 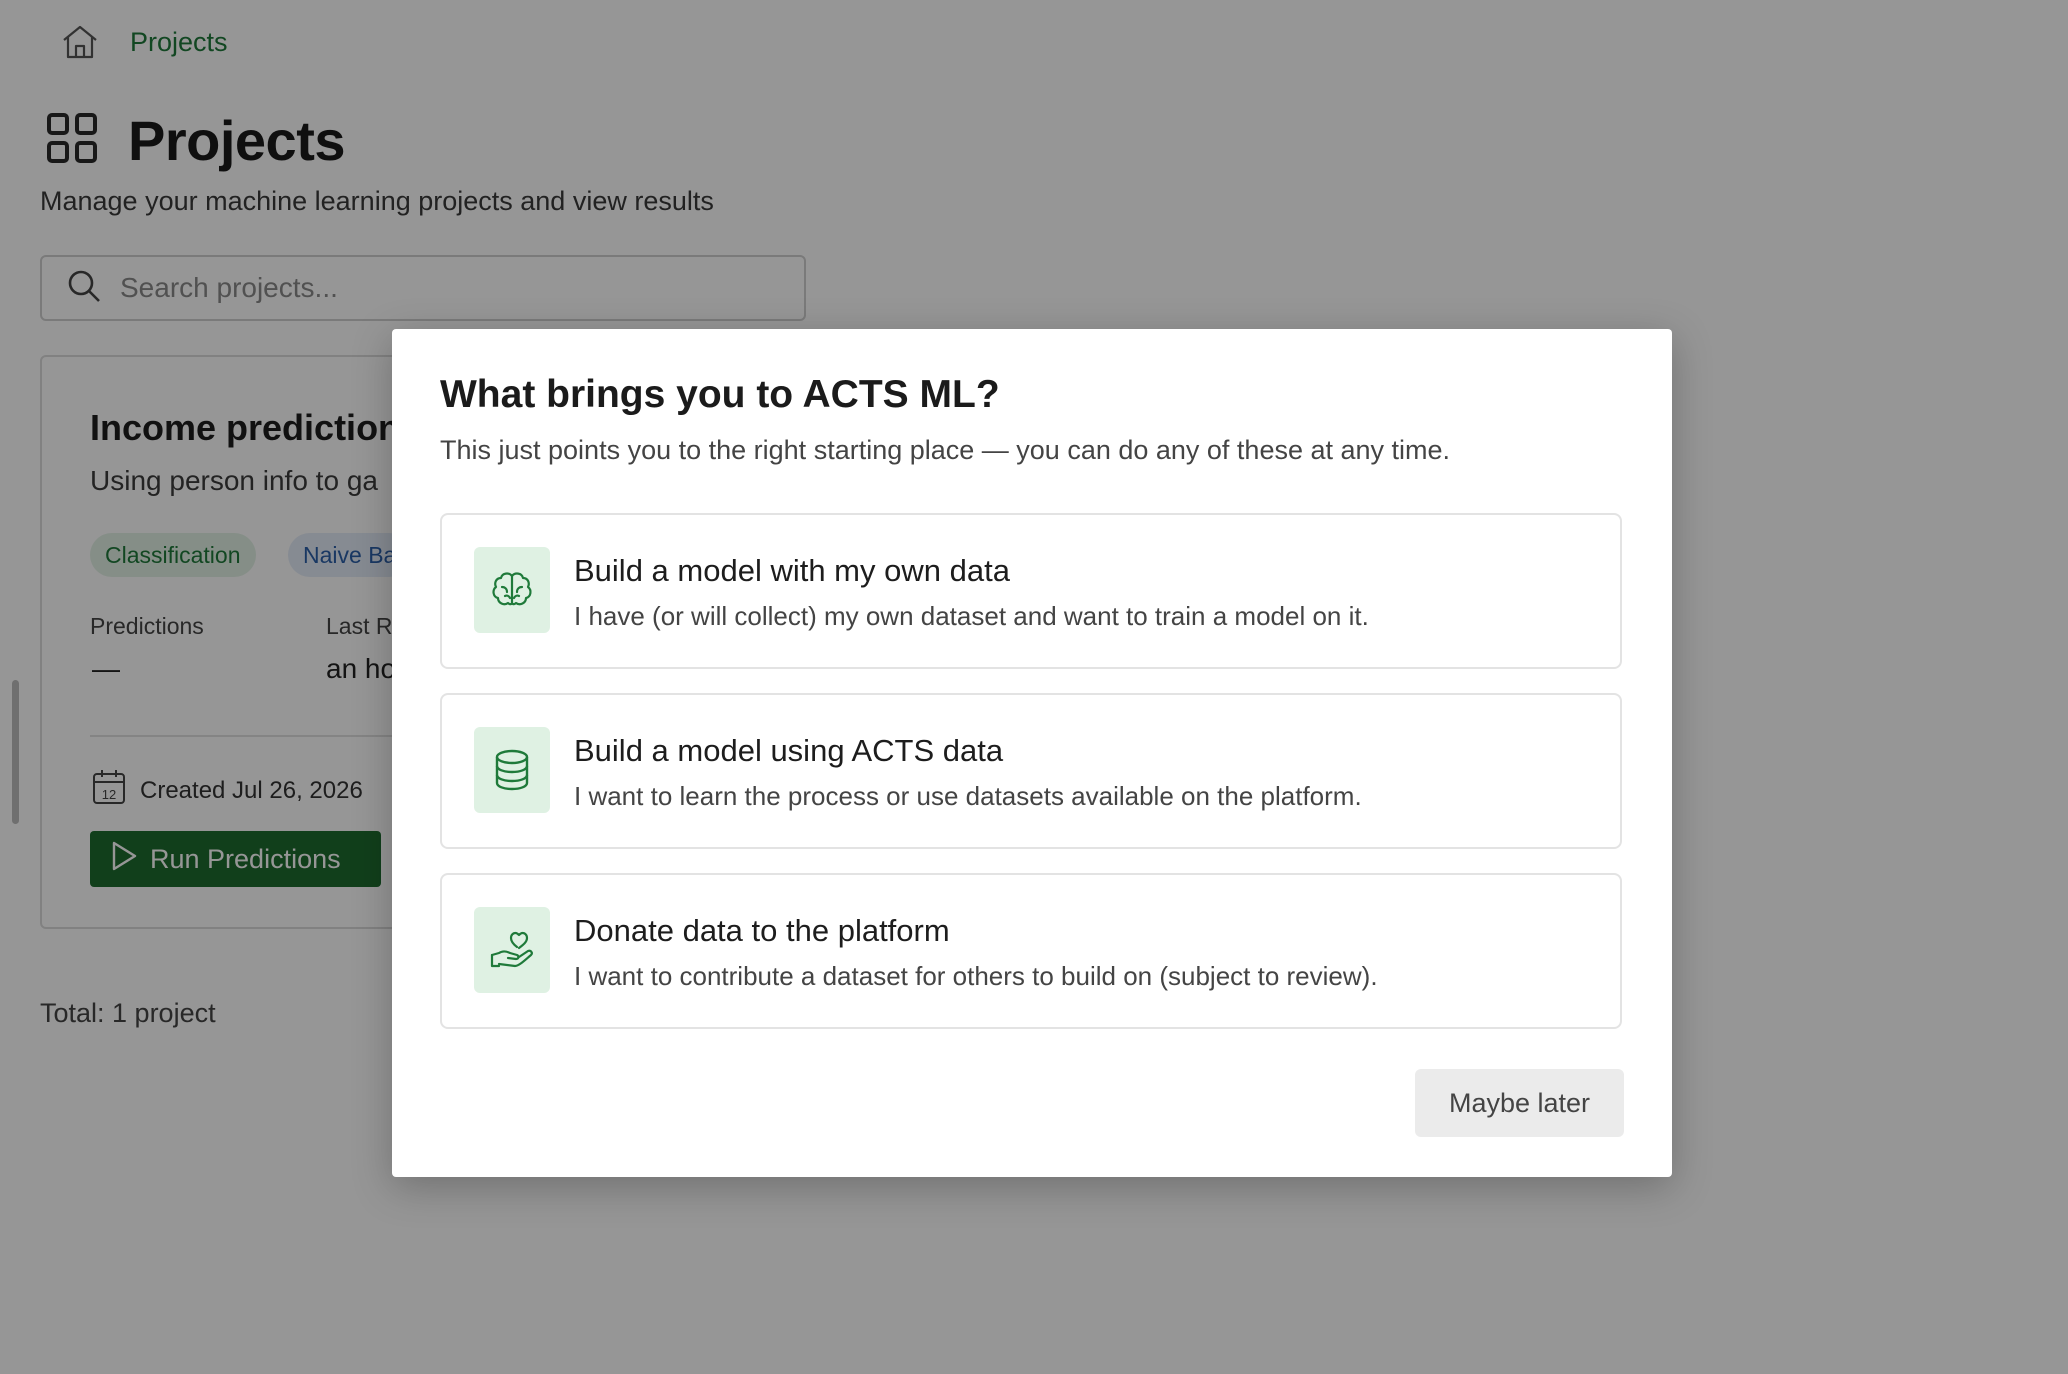 What do you see at coordinates (762, 930) in the screenshot?
I see `option-donate-data-title: Donate data to the platform` at bounding box center [762, 930].